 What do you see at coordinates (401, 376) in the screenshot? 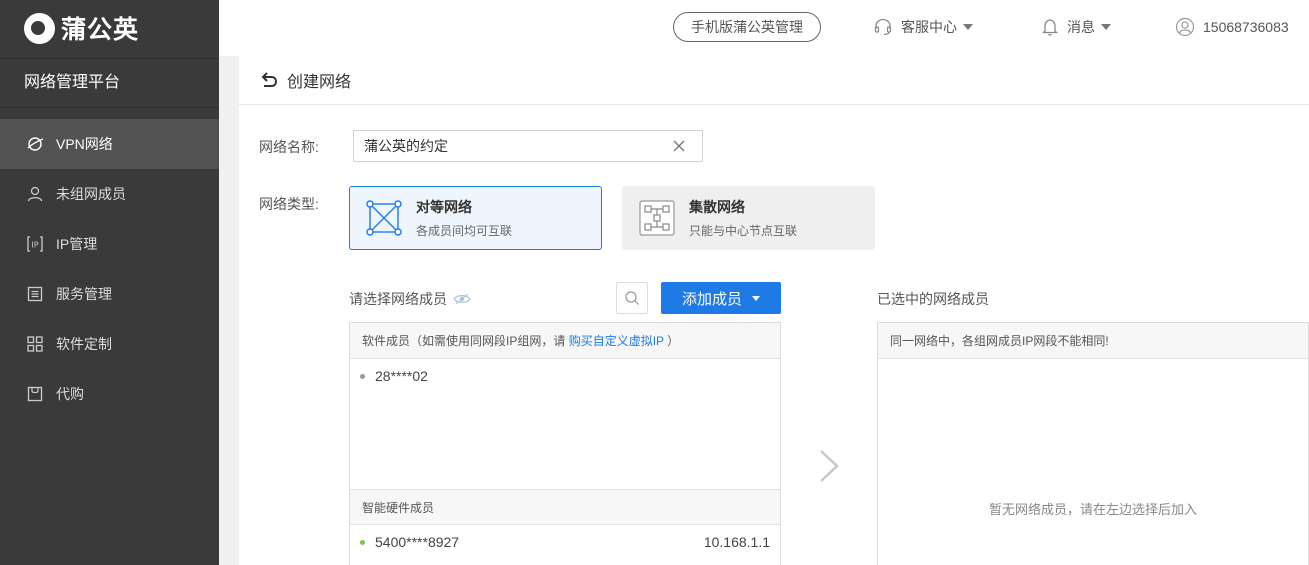
I see `member-id: 28****02` at bounding box center [401, 376].